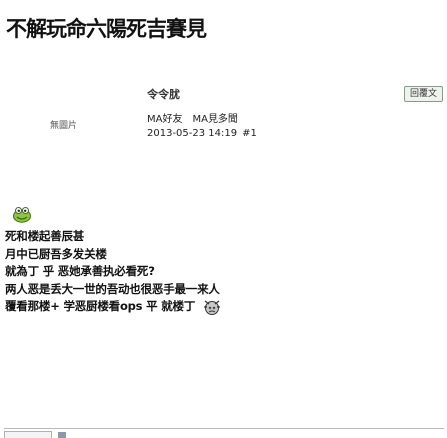  What do you see at coordinates (106, 29) in the screenshot?
I see `thread-title: 不解玩命六陽死吉賽見` at bounding box center [106, 29].